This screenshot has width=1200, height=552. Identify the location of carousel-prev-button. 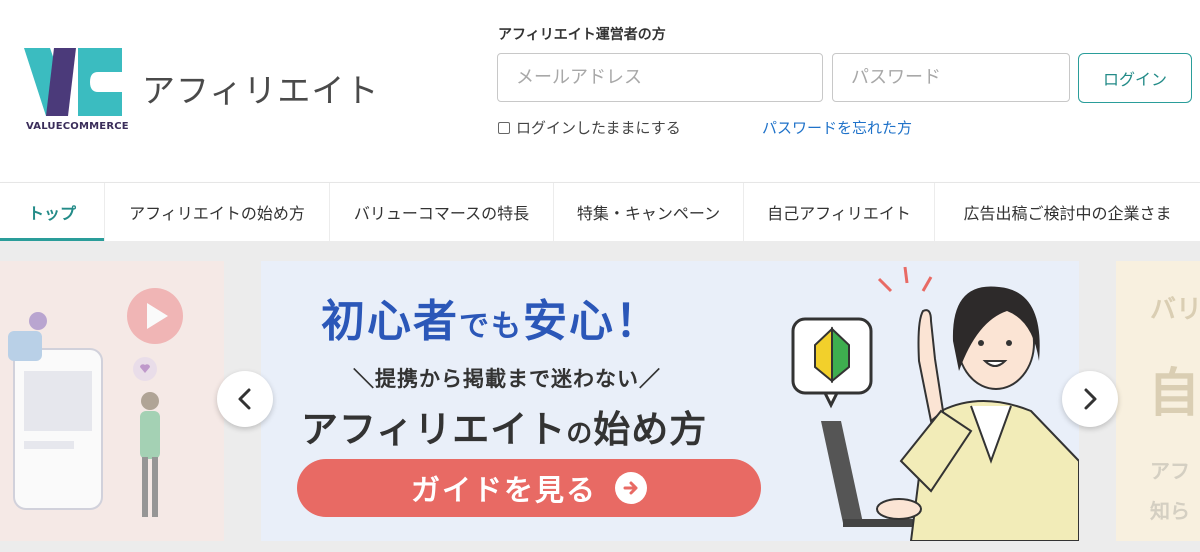
(245, 399).